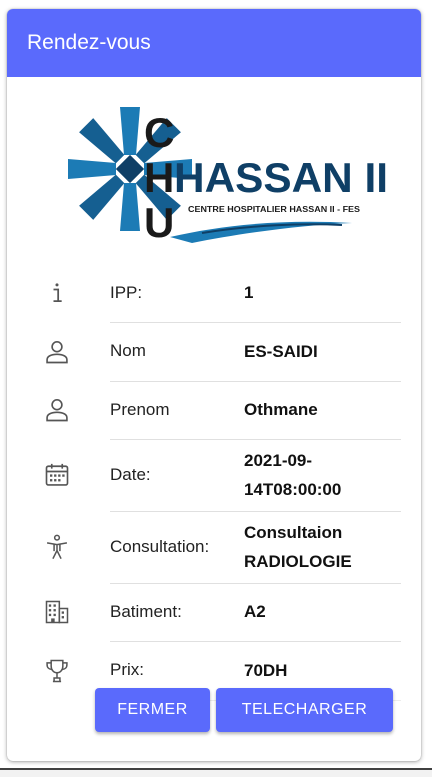 The height and width of the screenshot is (777, 432). What do you see at coordinates (214, 410) in the screenshot?
I see `row-prenom: Prenom Othmane` at bounding box center [214, 410].